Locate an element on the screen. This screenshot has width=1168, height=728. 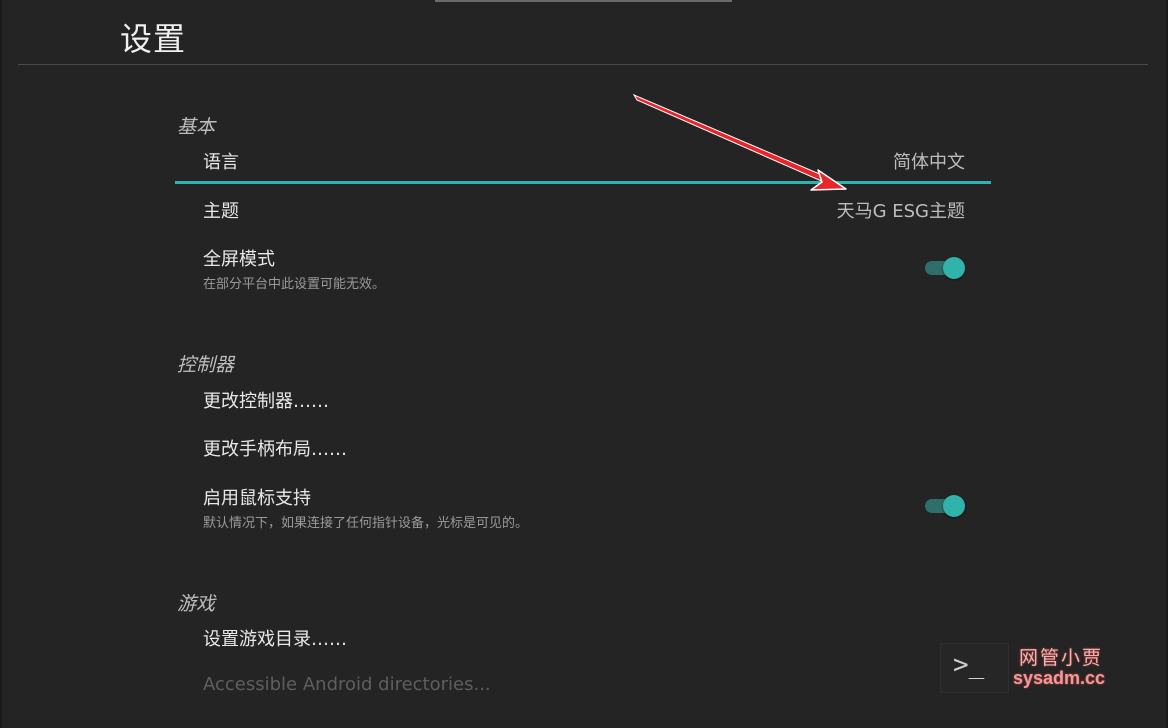
watermark-text-top: 网管小贾 is located at coordinates (1061, 658).